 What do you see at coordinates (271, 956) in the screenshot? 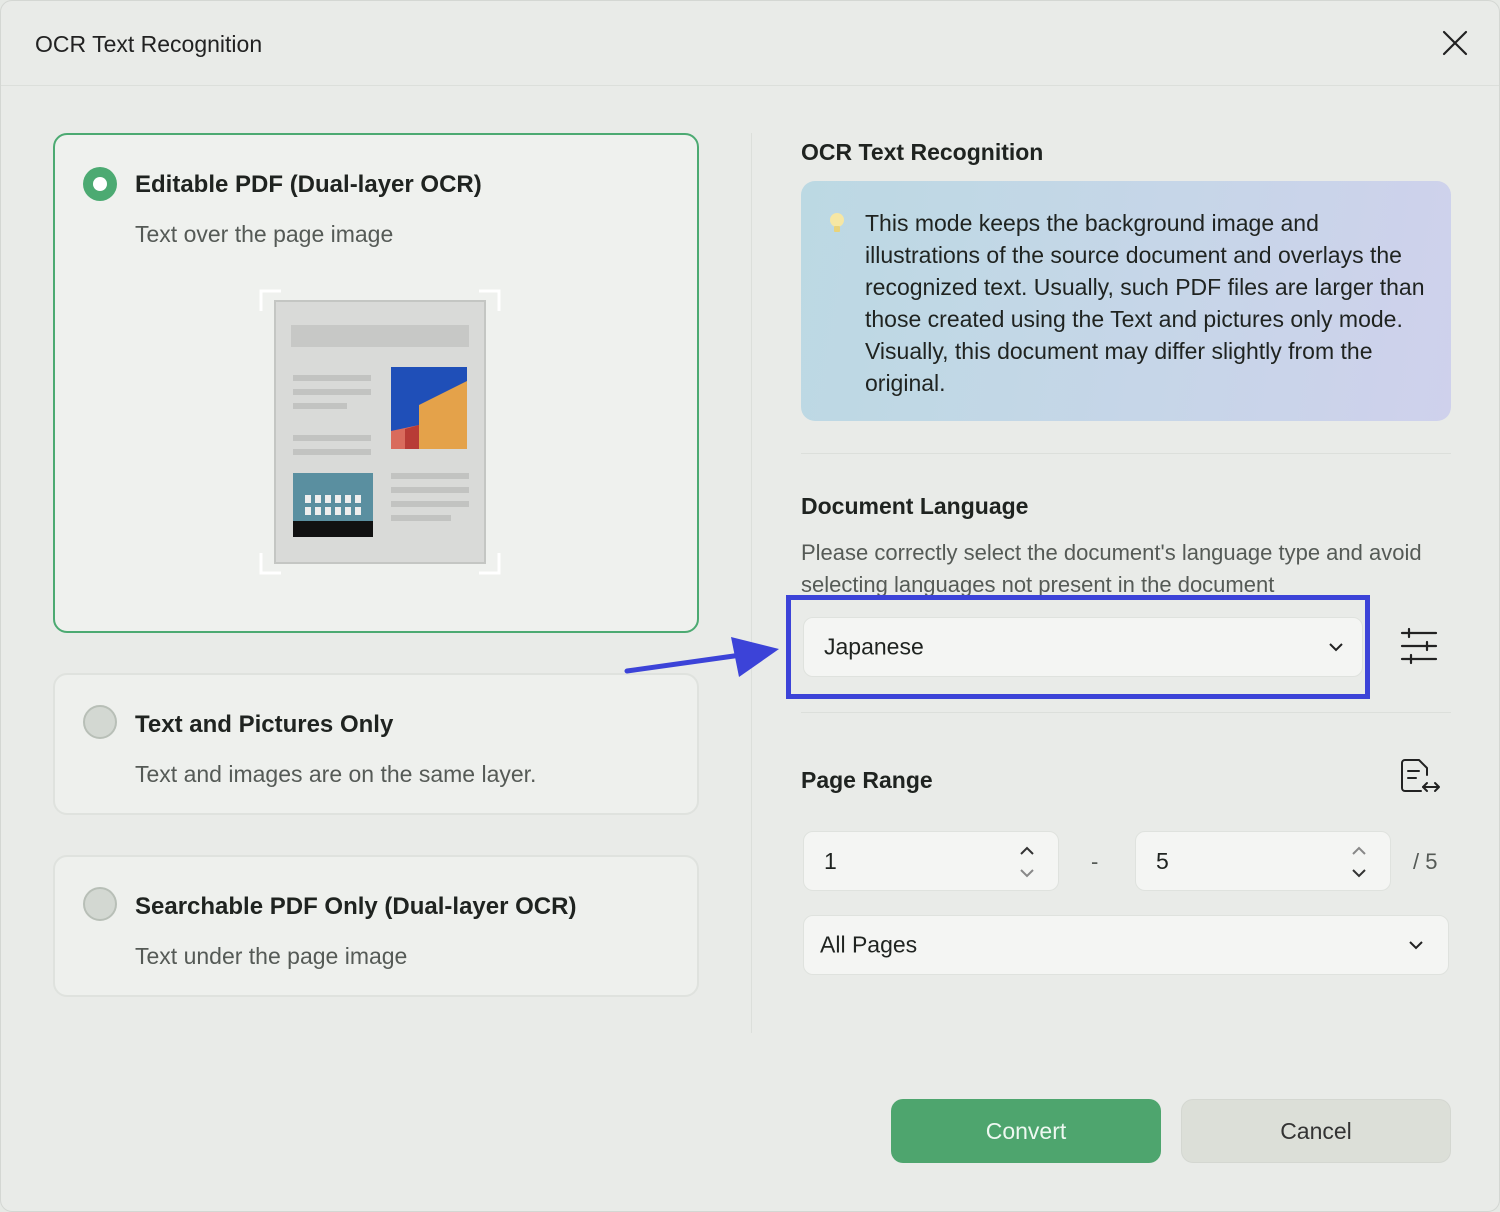
I see `mode-subtitle: Text under the page image` at bounding box center [271, 956].